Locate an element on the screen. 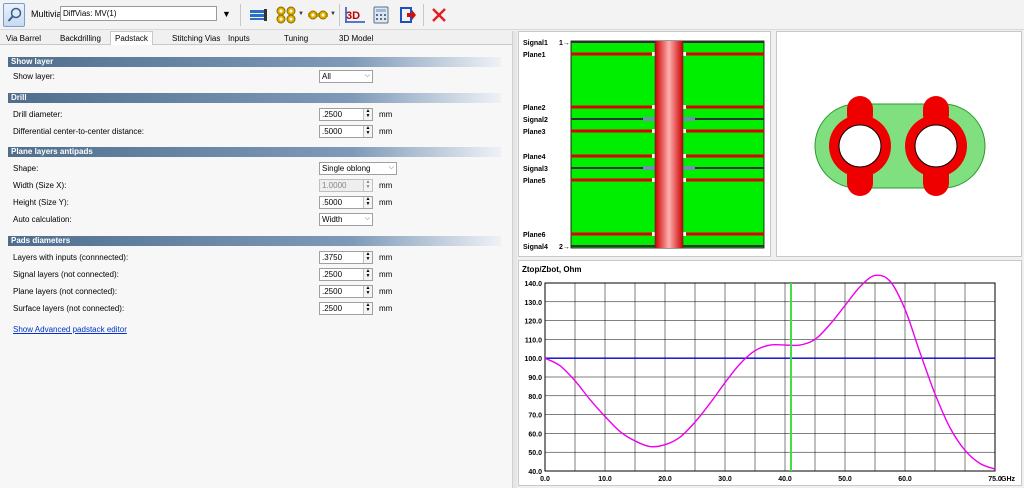  via-array-button is located at coordinates (318, 15).